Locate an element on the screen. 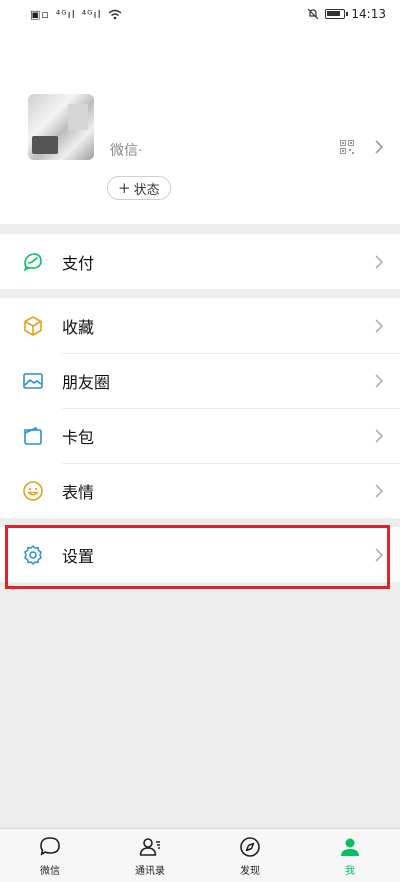  menu-item-cards: 卡包 is located at coordinates (200, 435).